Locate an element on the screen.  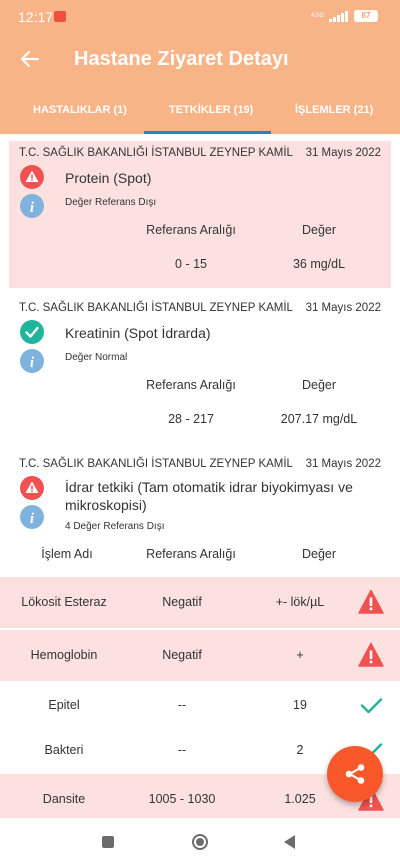
procedure-name: Hemoglobin is located at coordinates (64, 655).